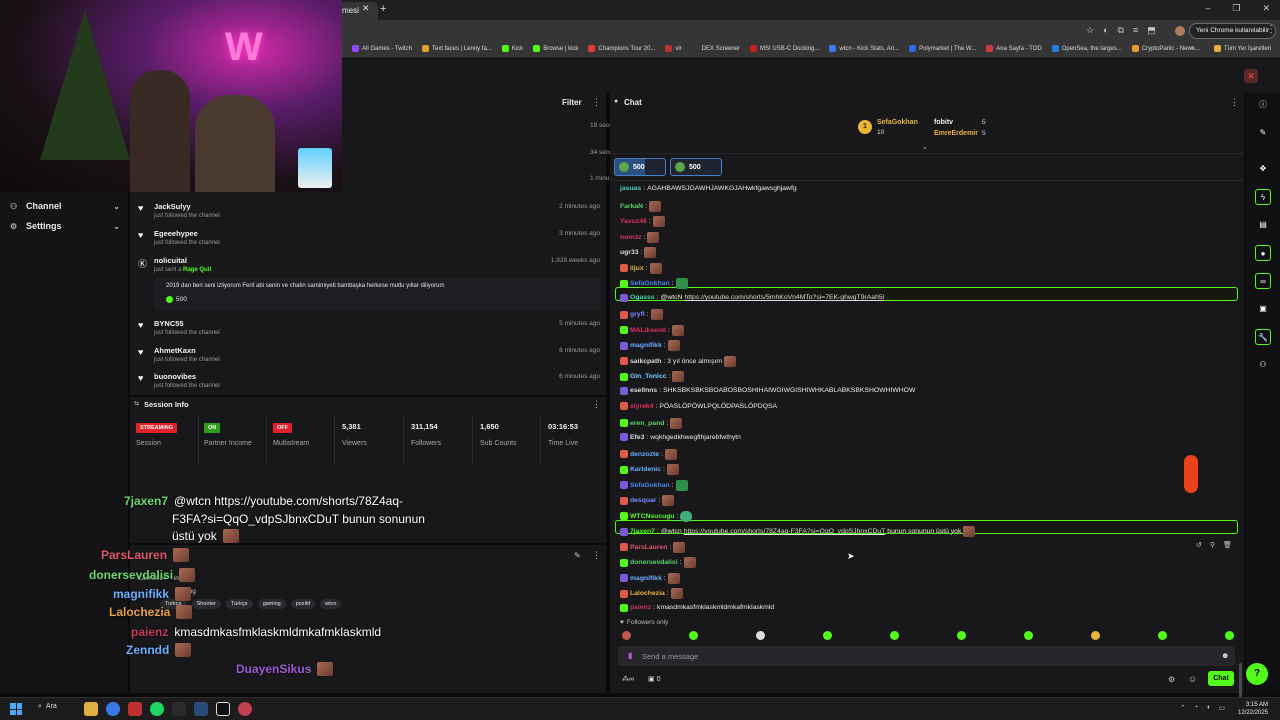 Image resolution: width=1280 pixels, height=720 pixels. I want to click on chat-message: donersevdalisi:, so click(658, 562).